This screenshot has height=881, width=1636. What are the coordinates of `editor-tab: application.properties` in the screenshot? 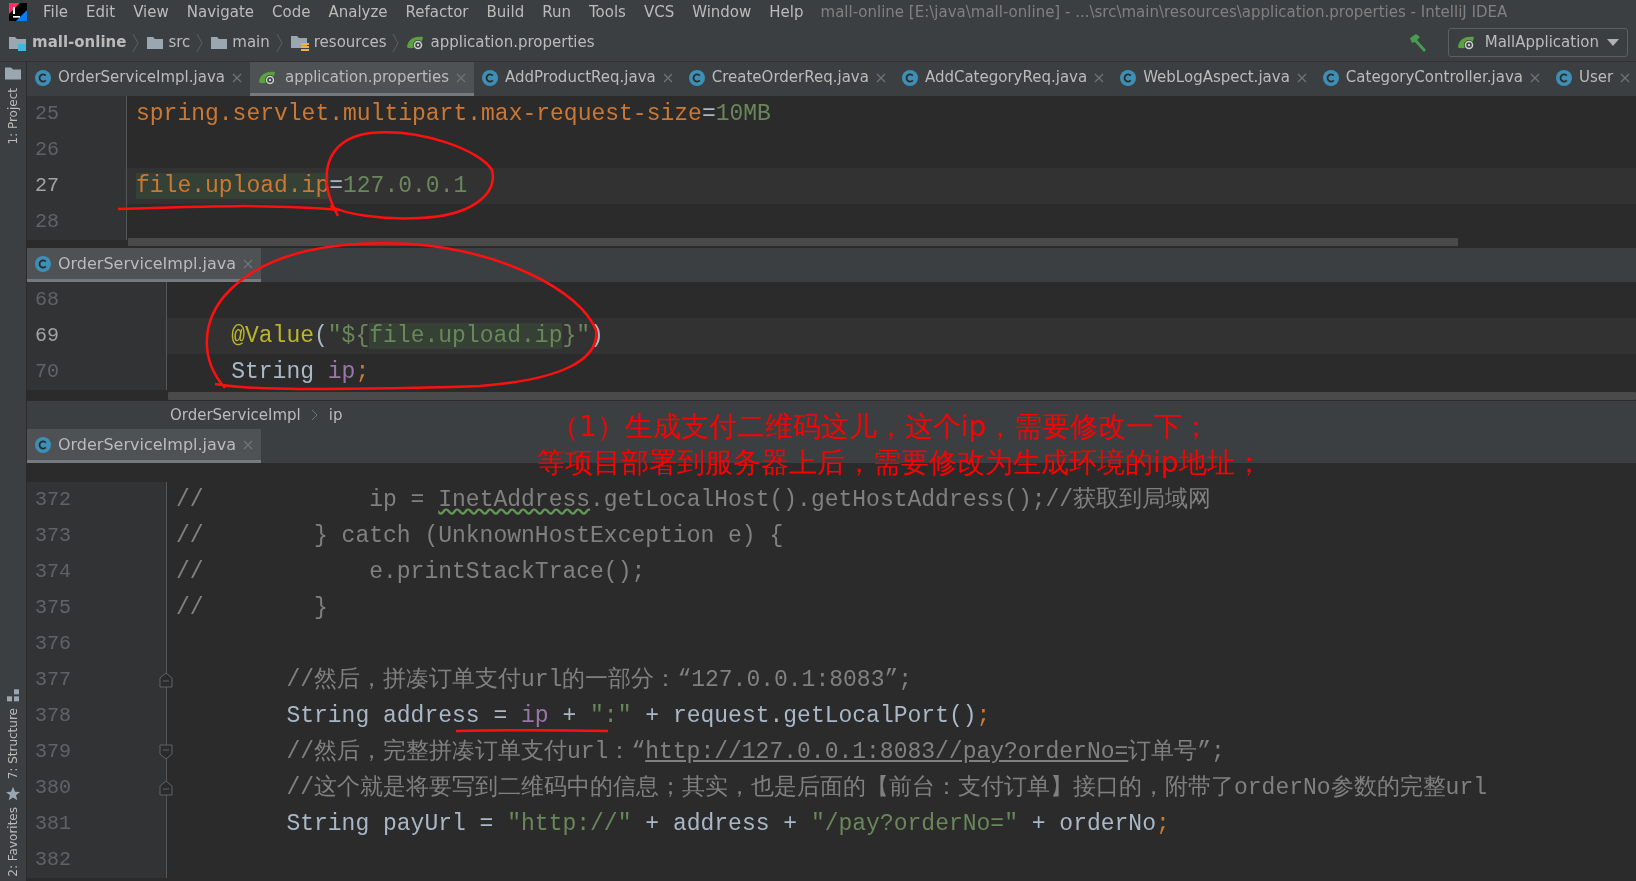 It's located at (362, 79).